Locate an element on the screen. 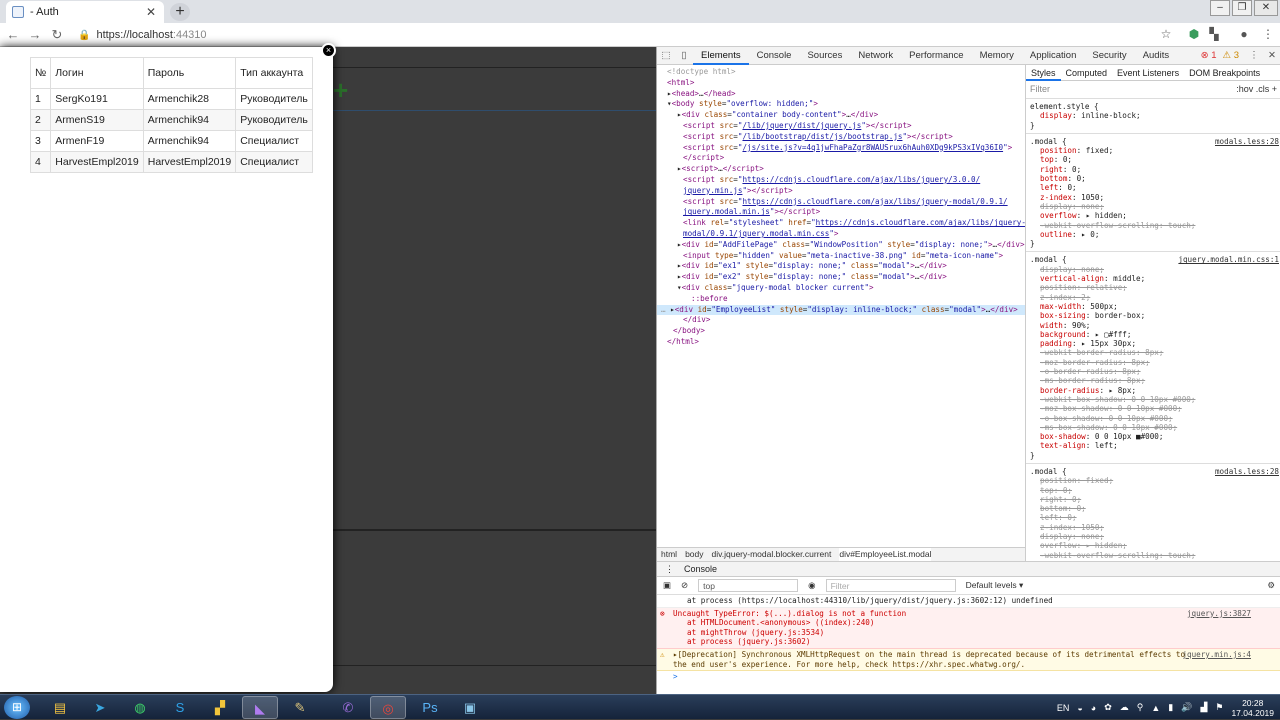 The width and height of the screenshot is (1280, 720). error-source-link: jquery.js:3827 is located at coordinates (1219, 614).